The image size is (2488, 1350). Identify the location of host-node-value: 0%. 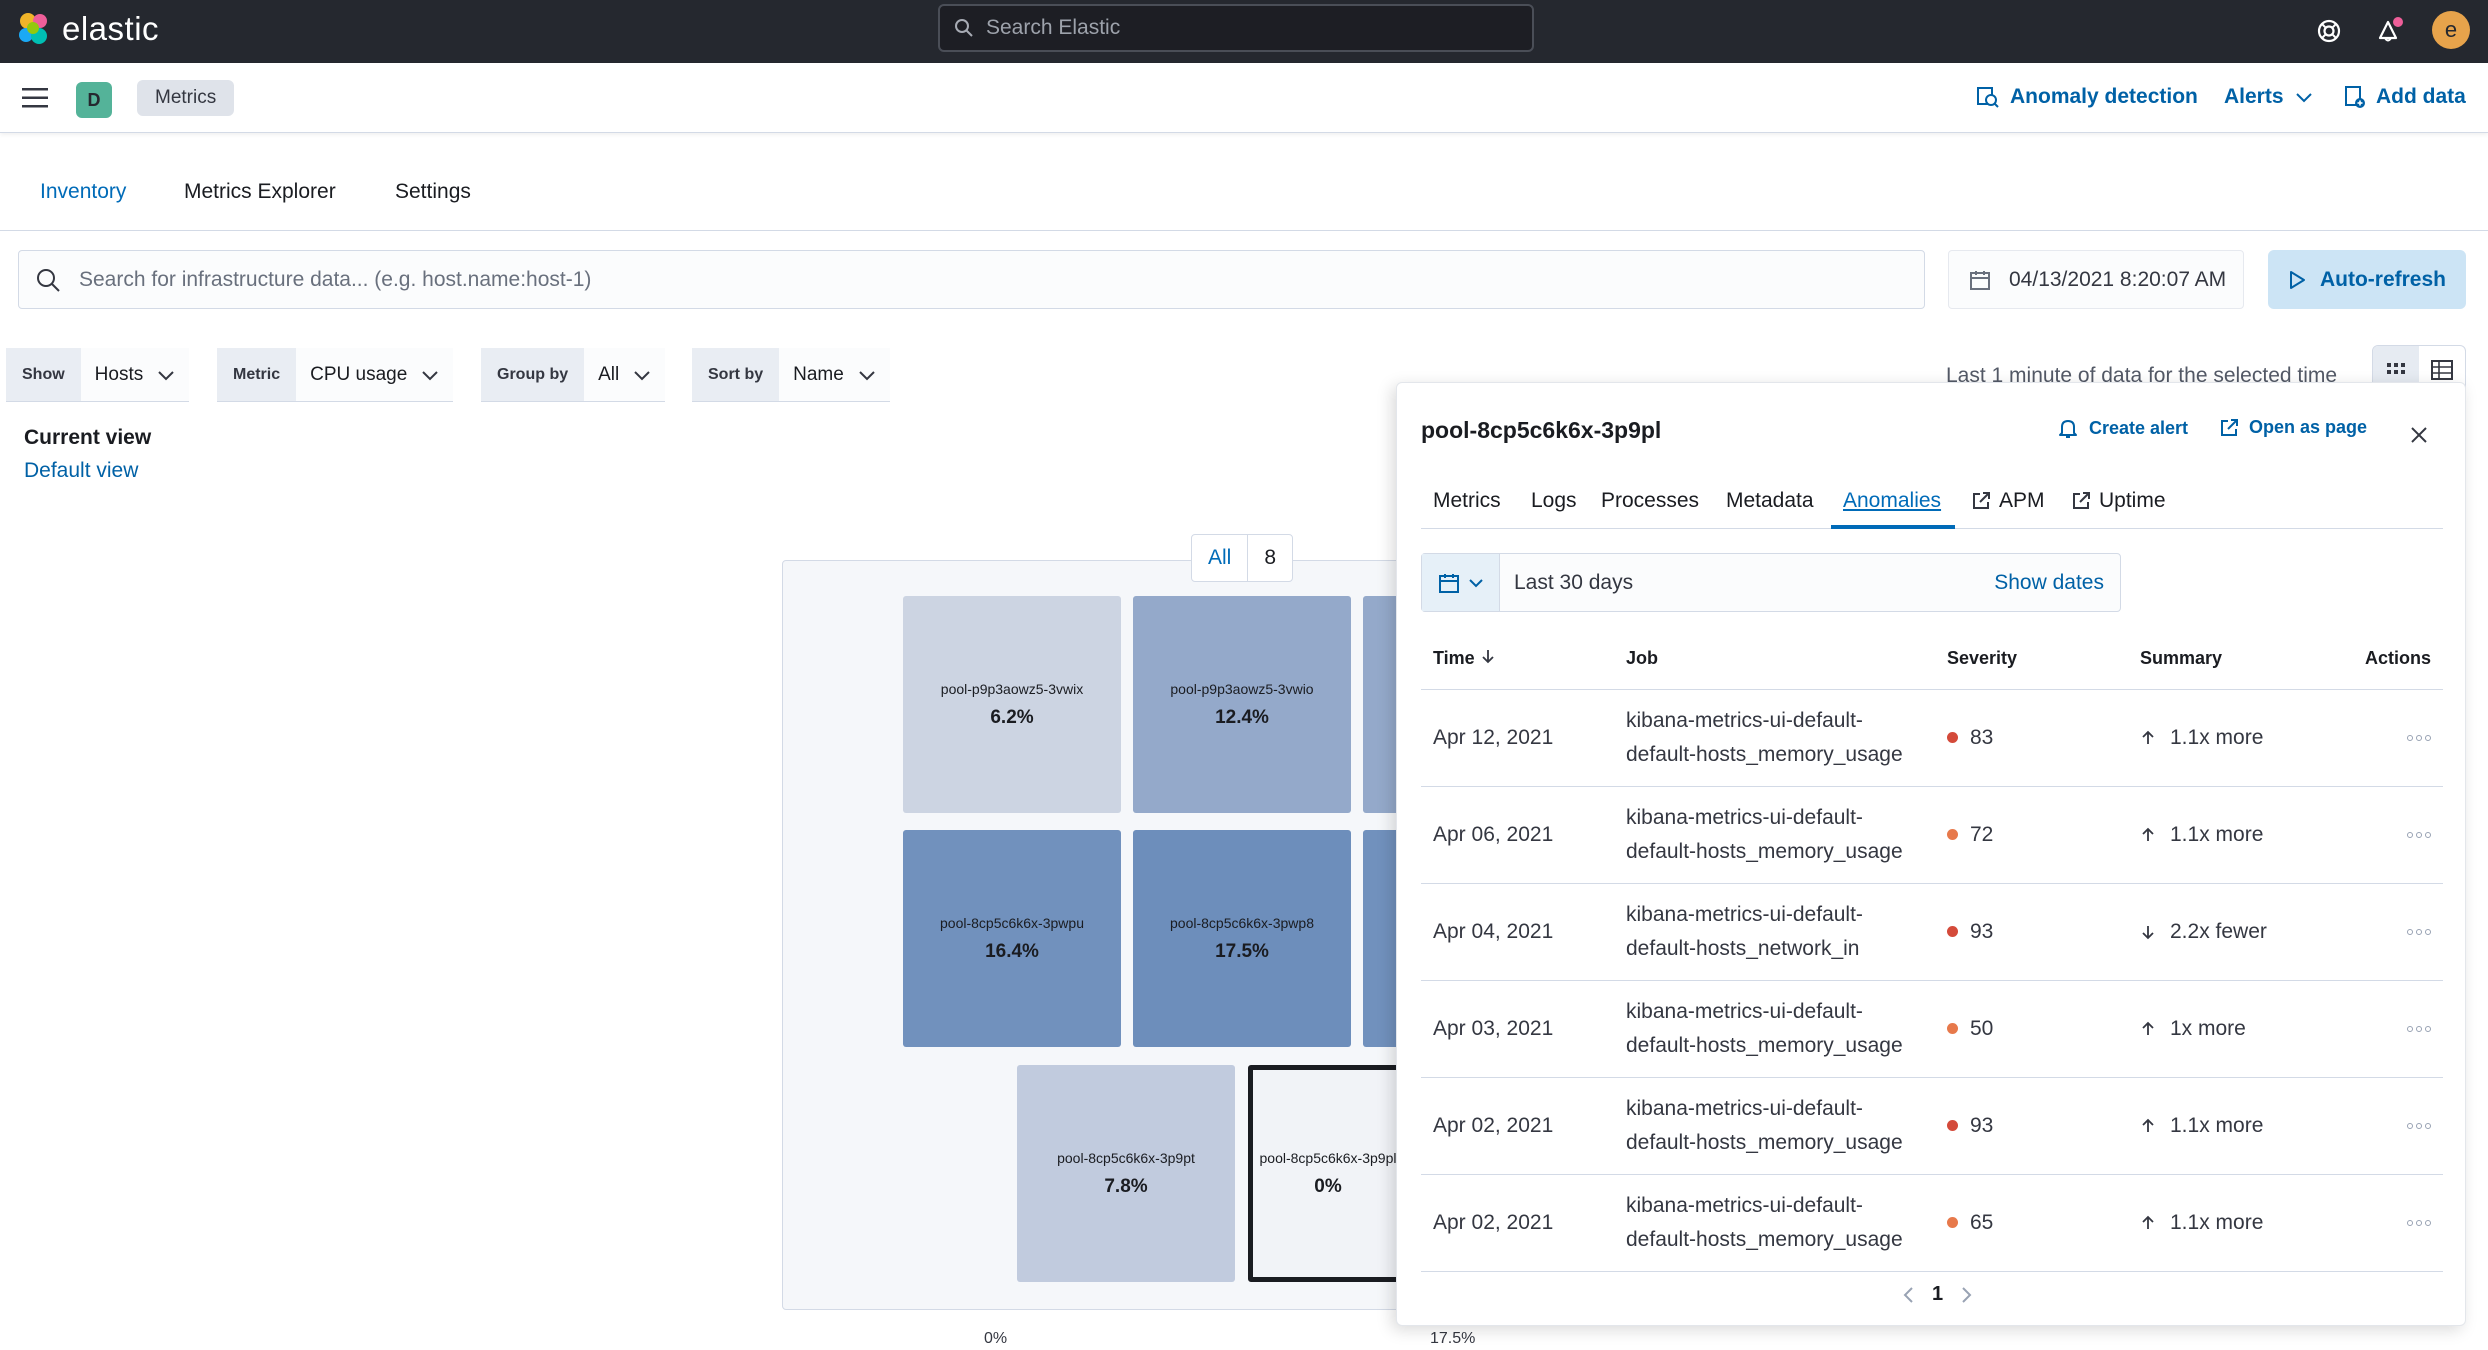
(1328, 1186).